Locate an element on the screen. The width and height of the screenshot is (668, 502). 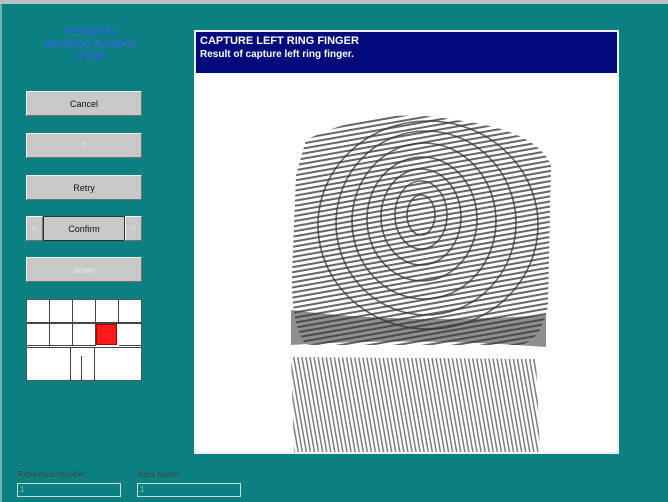
down-button: down is located at coordinates (84, 269).